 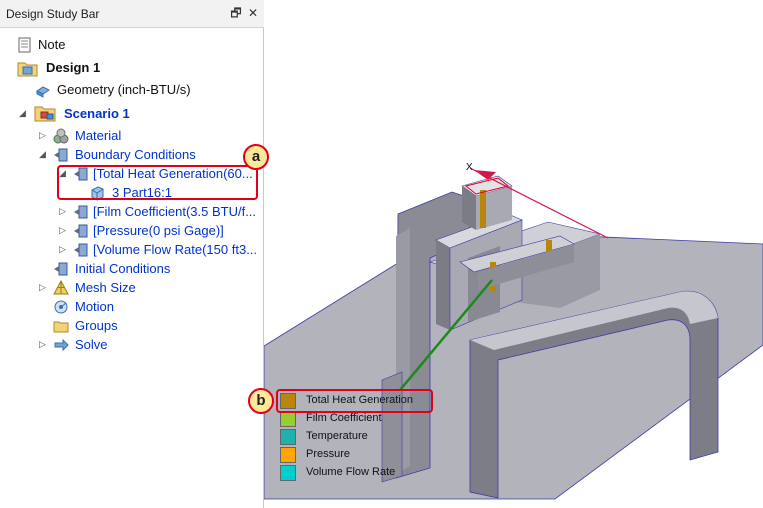 I want to click on tree-item-pressure: ▷ [Pressure(0 psi Gage)], so click(x=130, y=230).